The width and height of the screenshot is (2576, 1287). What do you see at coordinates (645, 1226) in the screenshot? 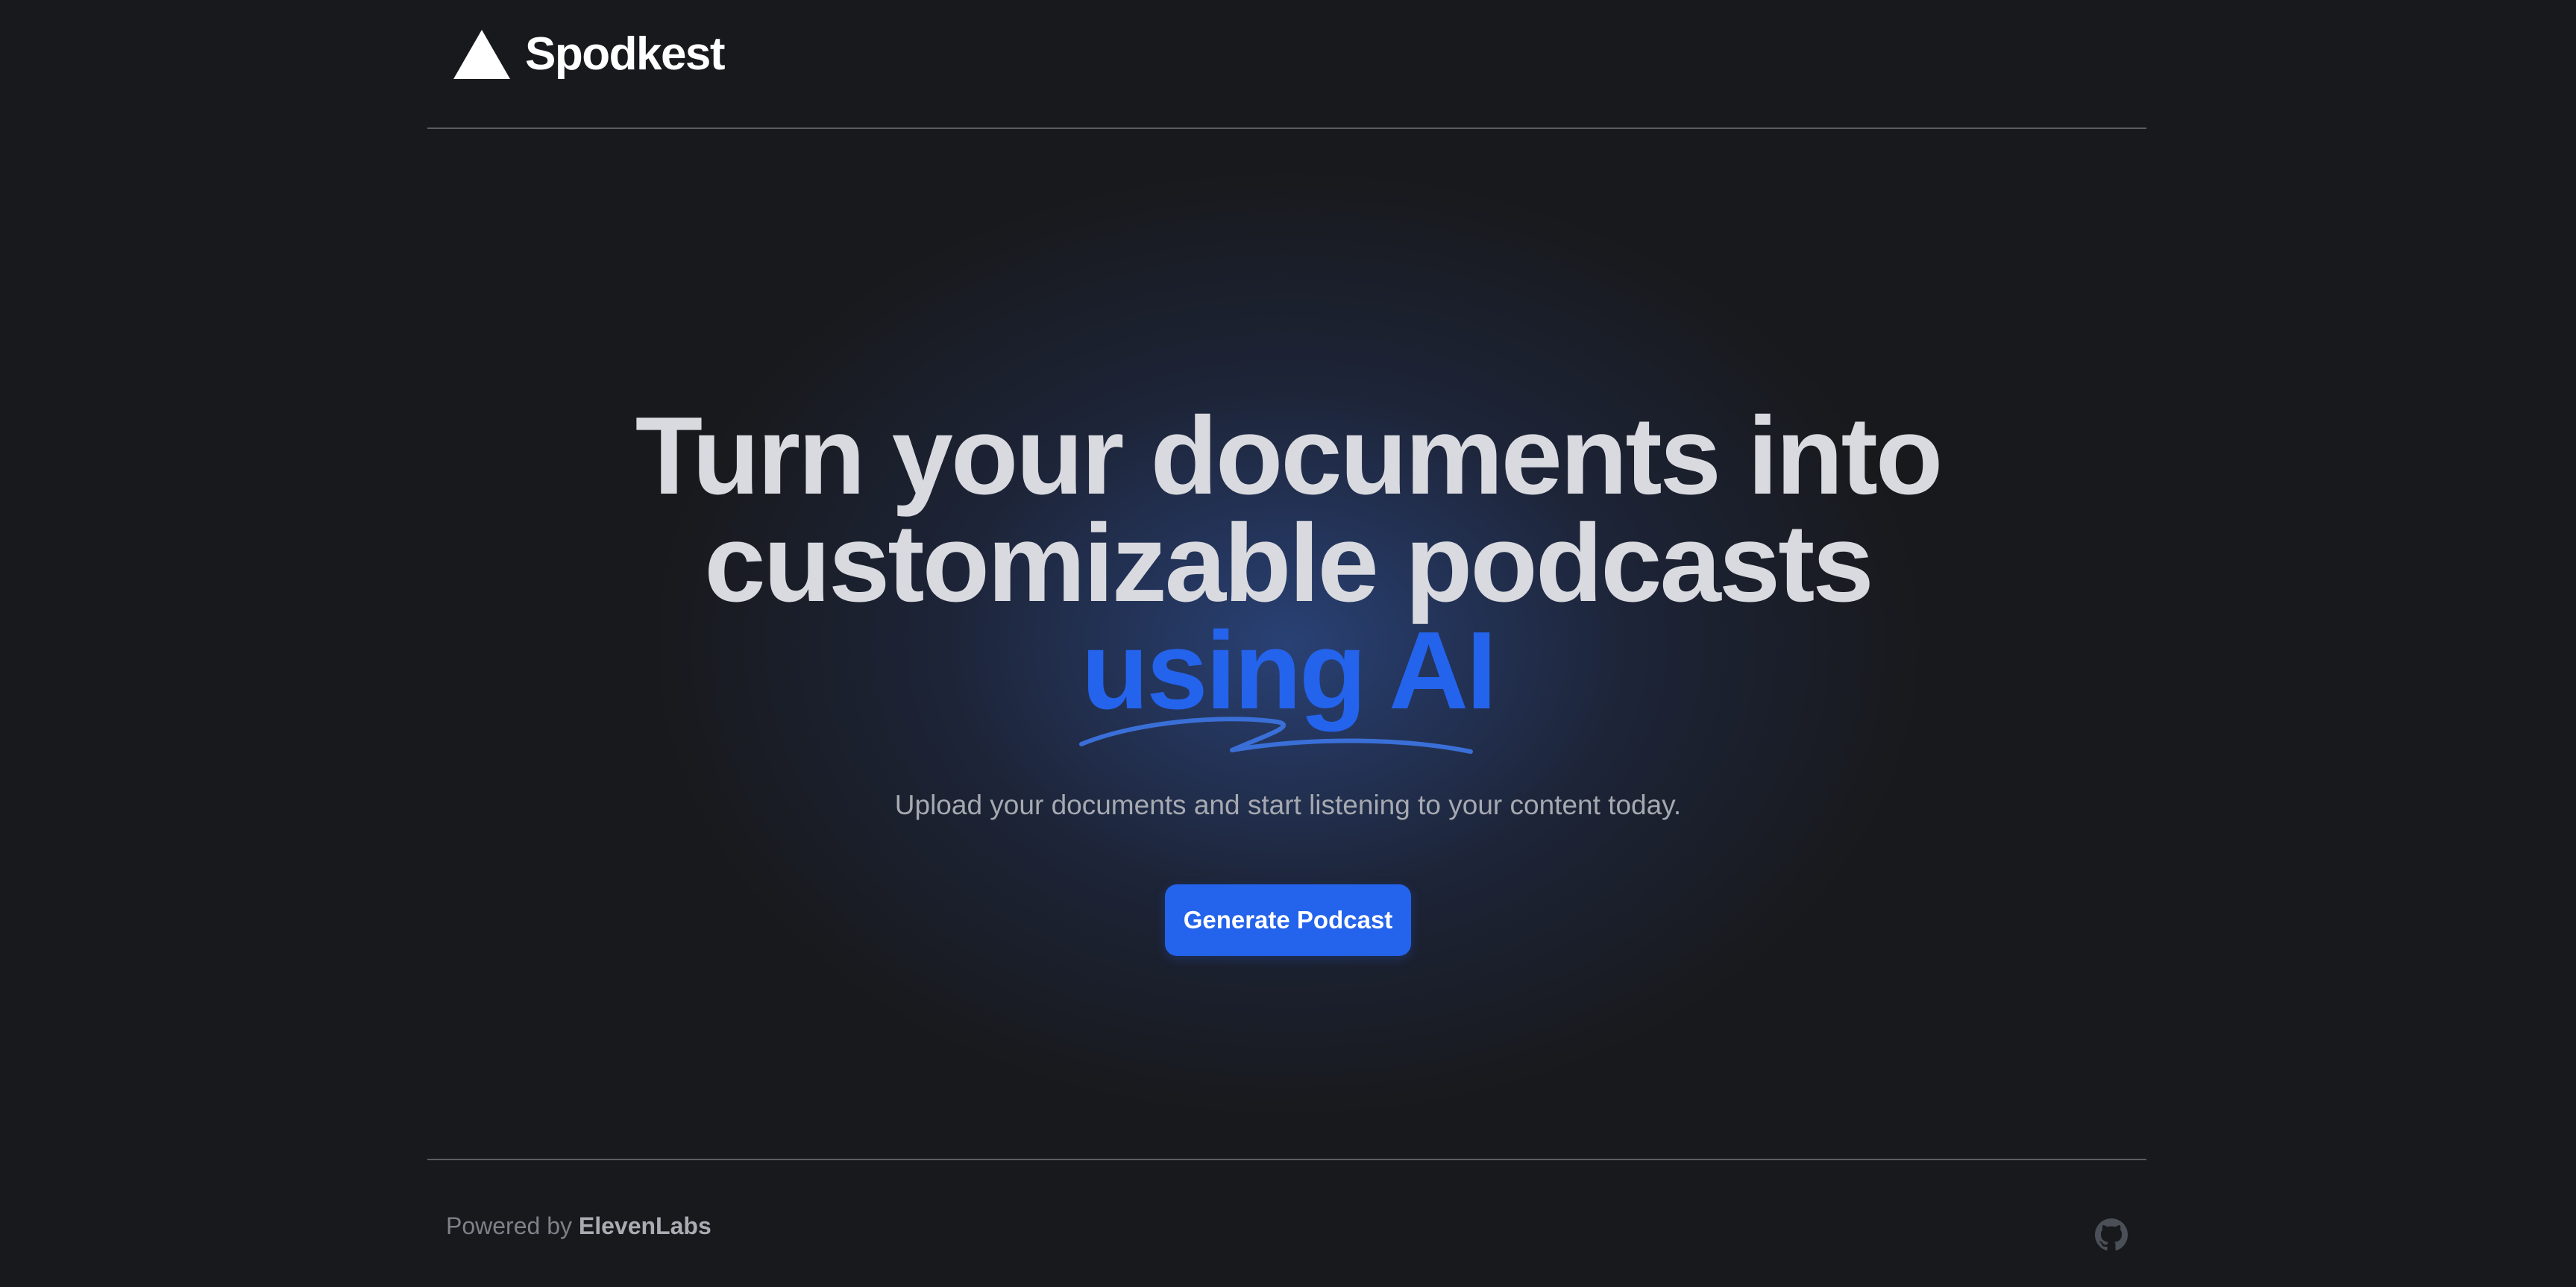
I see `elevenlabs-link: ElevenLabs` at bounding box center [645, 1226].